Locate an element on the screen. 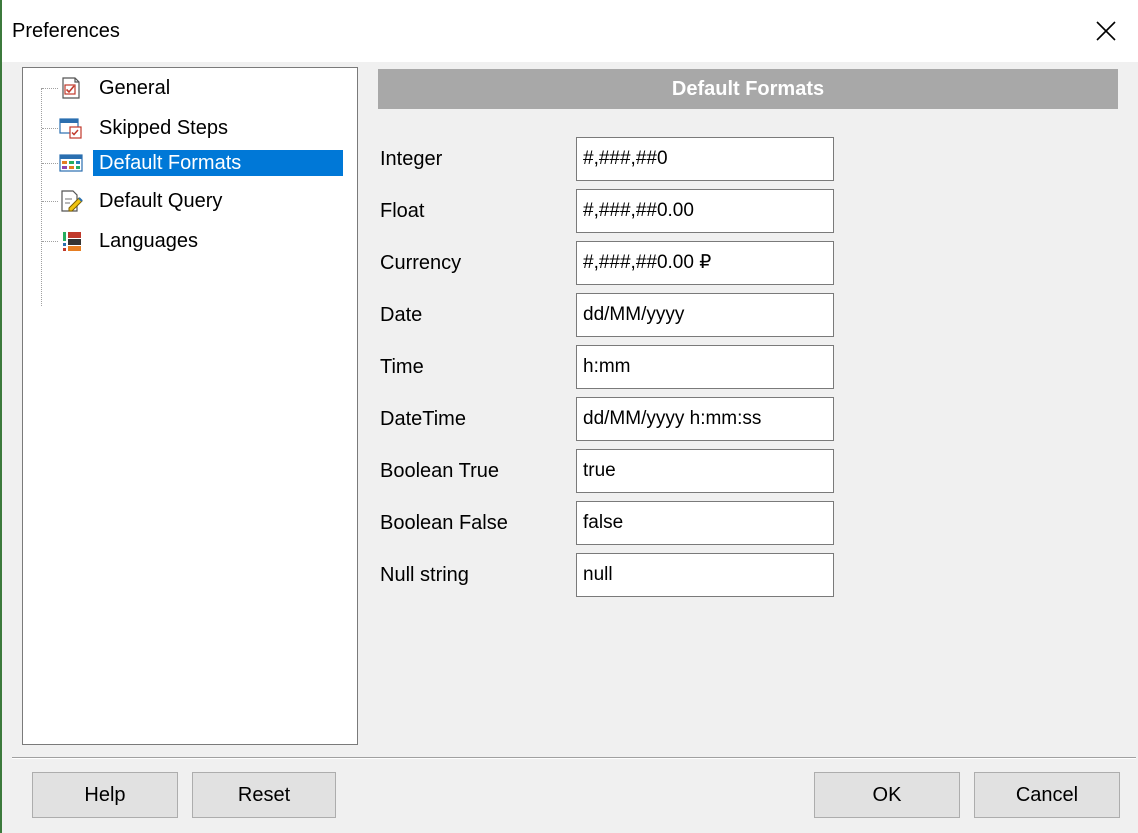 The height and width of the screenshot is (833, 1138). window-title: Preferences is located at coordinates (66, 31).